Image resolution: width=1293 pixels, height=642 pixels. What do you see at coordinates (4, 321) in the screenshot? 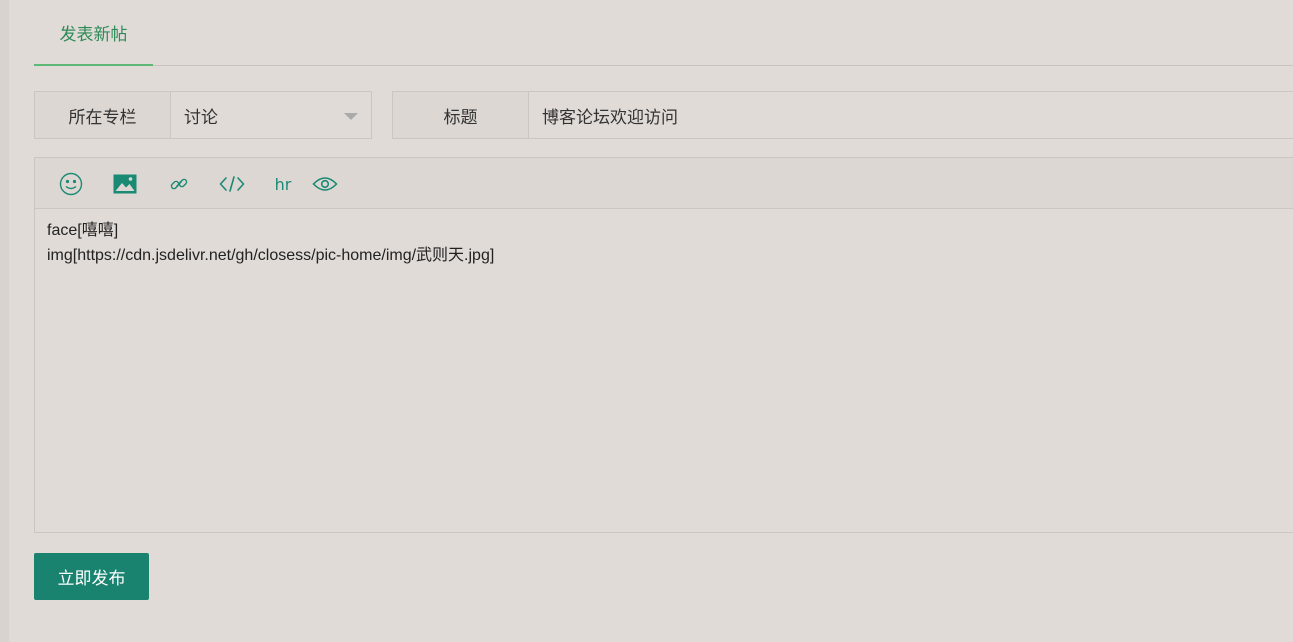
I see `left-edge-strip` at bounding box center [4, 321].